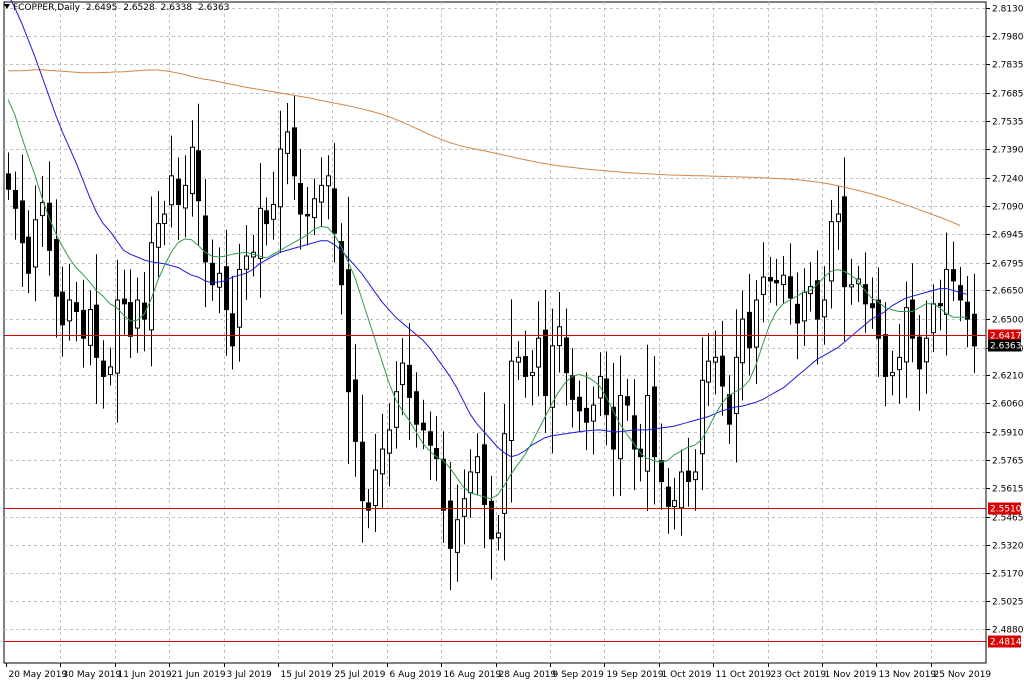 The image size is (1024, 687). I want to click on date-tick-label: 1 Nov 2019, so click(851, 675).